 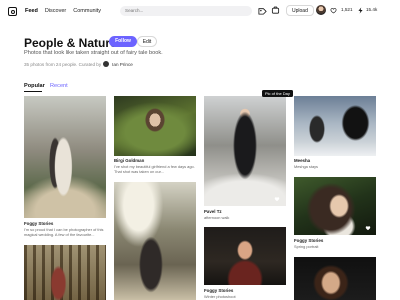 What do you see at coordinates (335, 126) in the screenshot?
I see `photo-horse-winter` at bounding box center [335, 126].